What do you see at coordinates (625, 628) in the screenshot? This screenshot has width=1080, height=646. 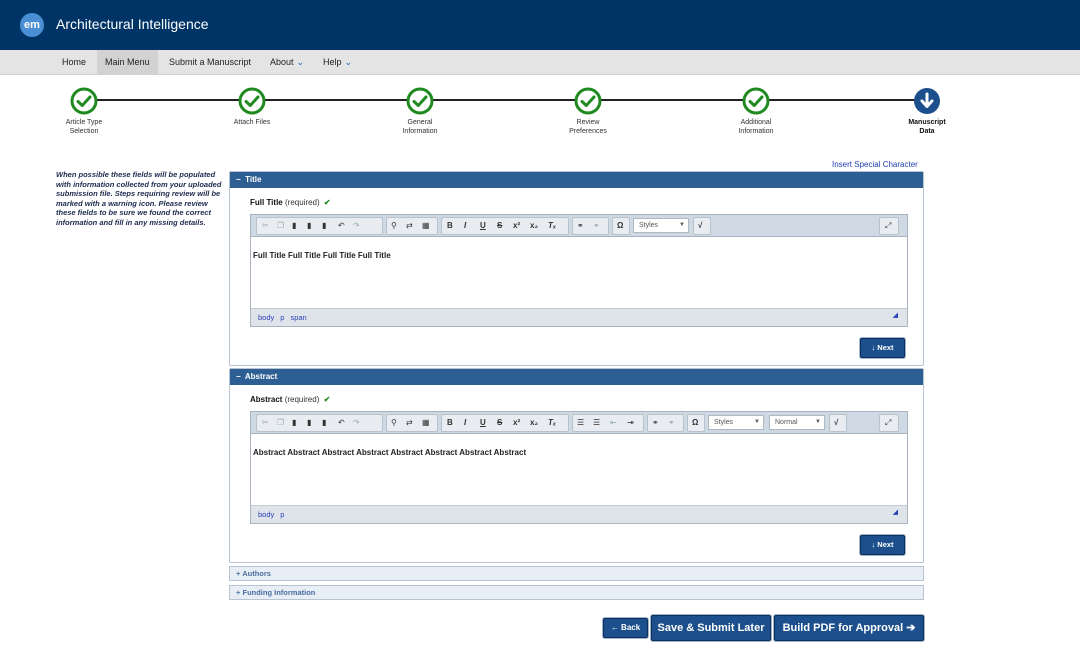 I see `back-button: ← Back` at bounding box center [625, 628].